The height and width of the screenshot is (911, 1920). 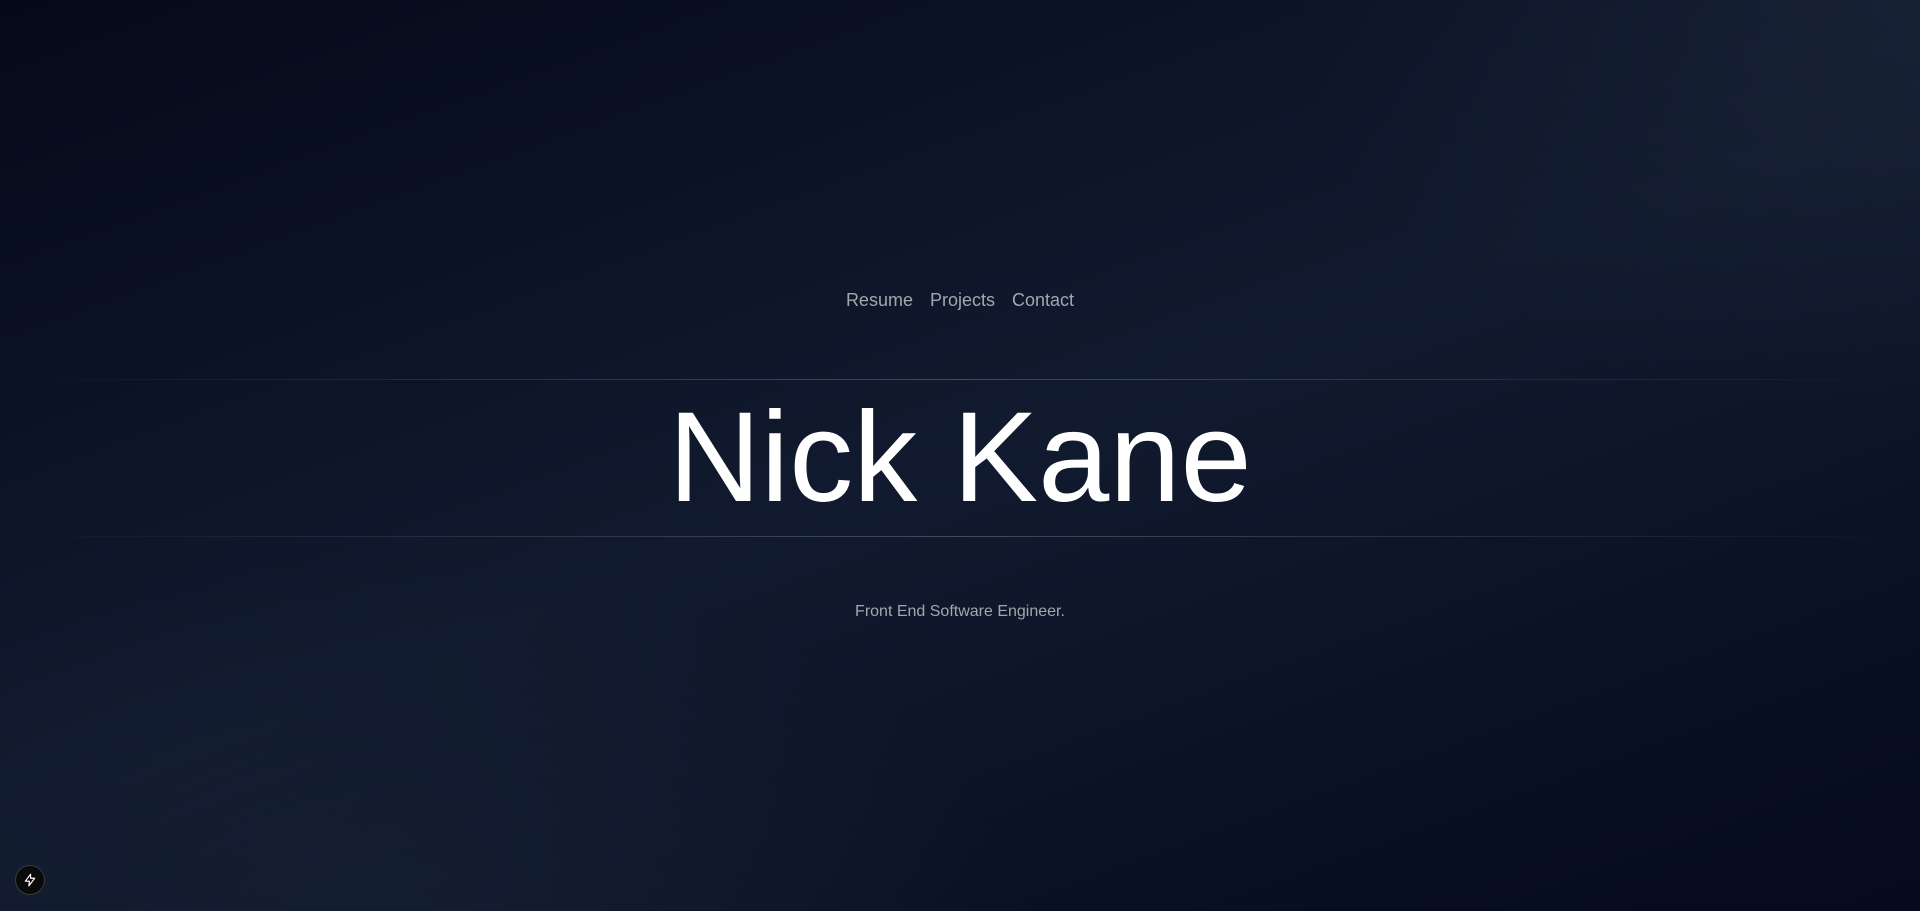 What do you see at coordinates (960, 611) in the screenshot?
I see `tagline: Front End Software Engineer.` at bounding box center [960, 611].